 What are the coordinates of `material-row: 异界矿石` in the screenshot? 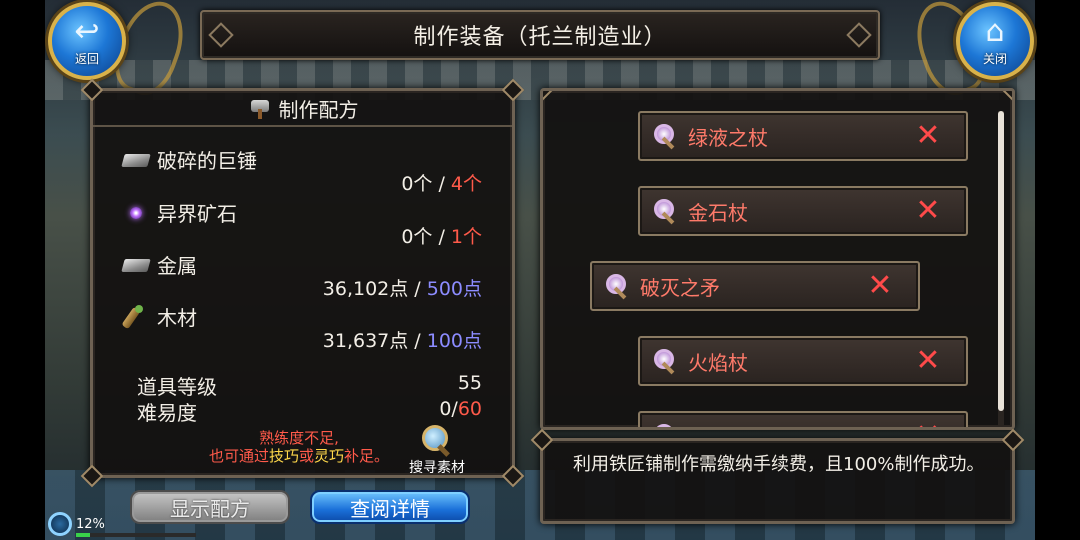 It's located at (179, 212).